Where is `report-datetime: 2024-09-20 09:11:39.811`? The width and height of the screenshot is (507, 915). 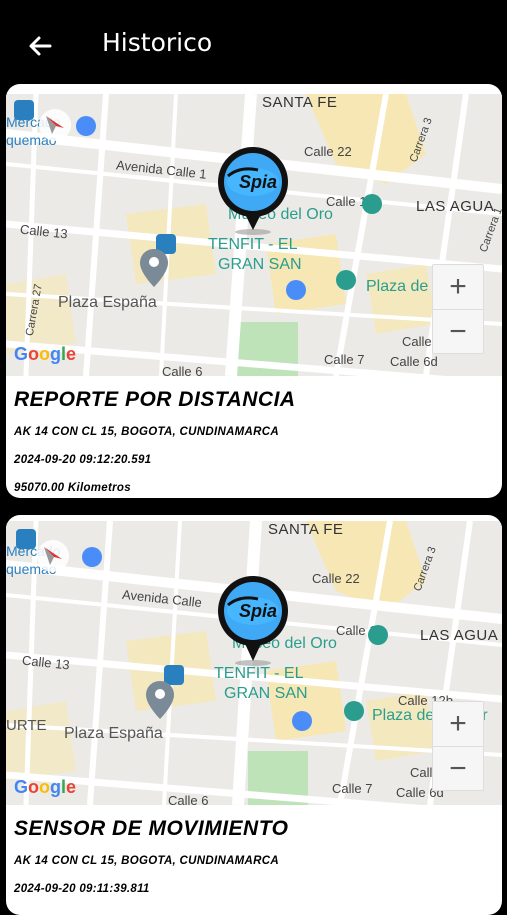 report-datetime: 2024-09-20 09:11:39.811 is located at coordinates (82, 889).